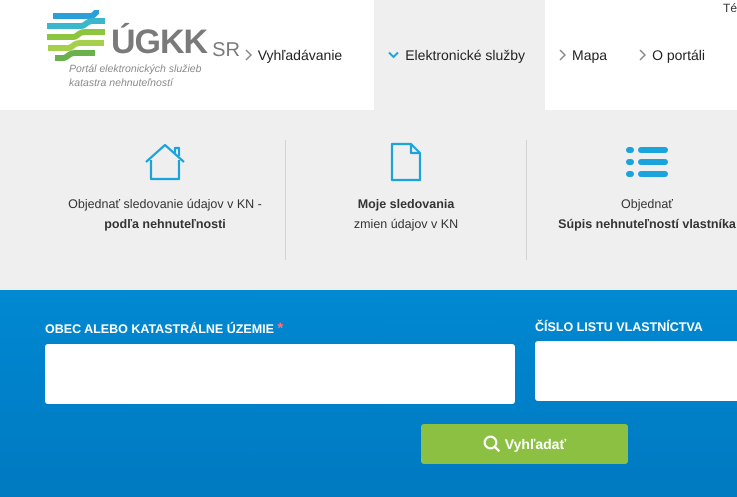  What do you see at coordinates (135, 69) in the screenshot?
I see `logo-tagline: Portál elektronických služieb` at bounding box center [135, 69].